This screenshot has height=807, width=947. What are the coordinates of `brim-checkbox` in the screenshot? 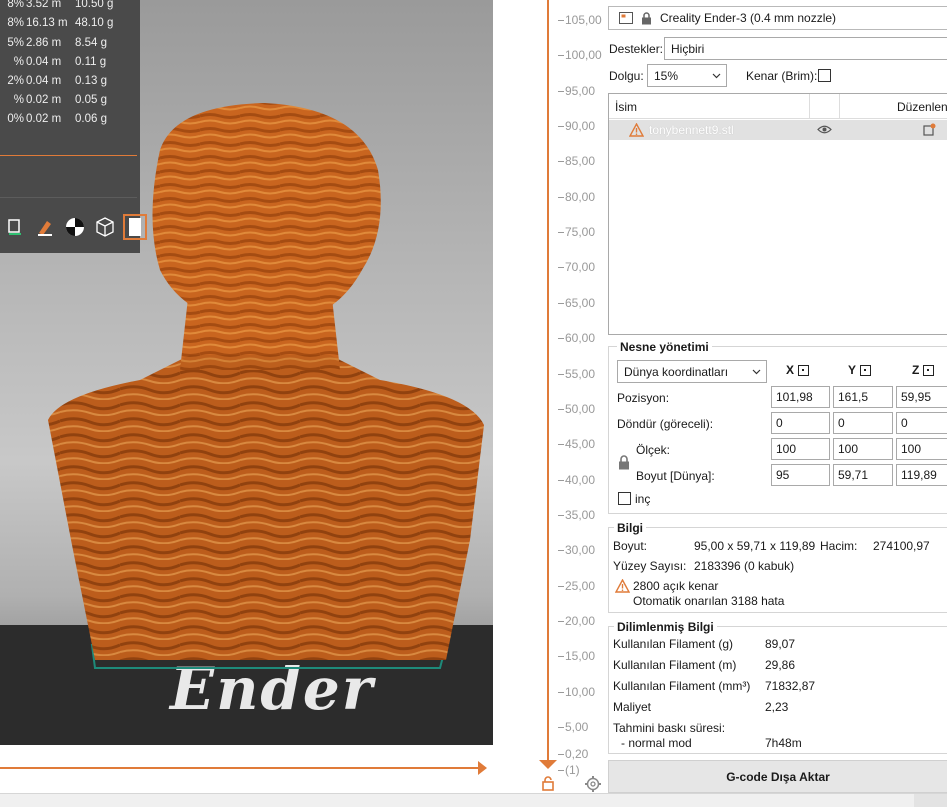 It's located at (824, 75).